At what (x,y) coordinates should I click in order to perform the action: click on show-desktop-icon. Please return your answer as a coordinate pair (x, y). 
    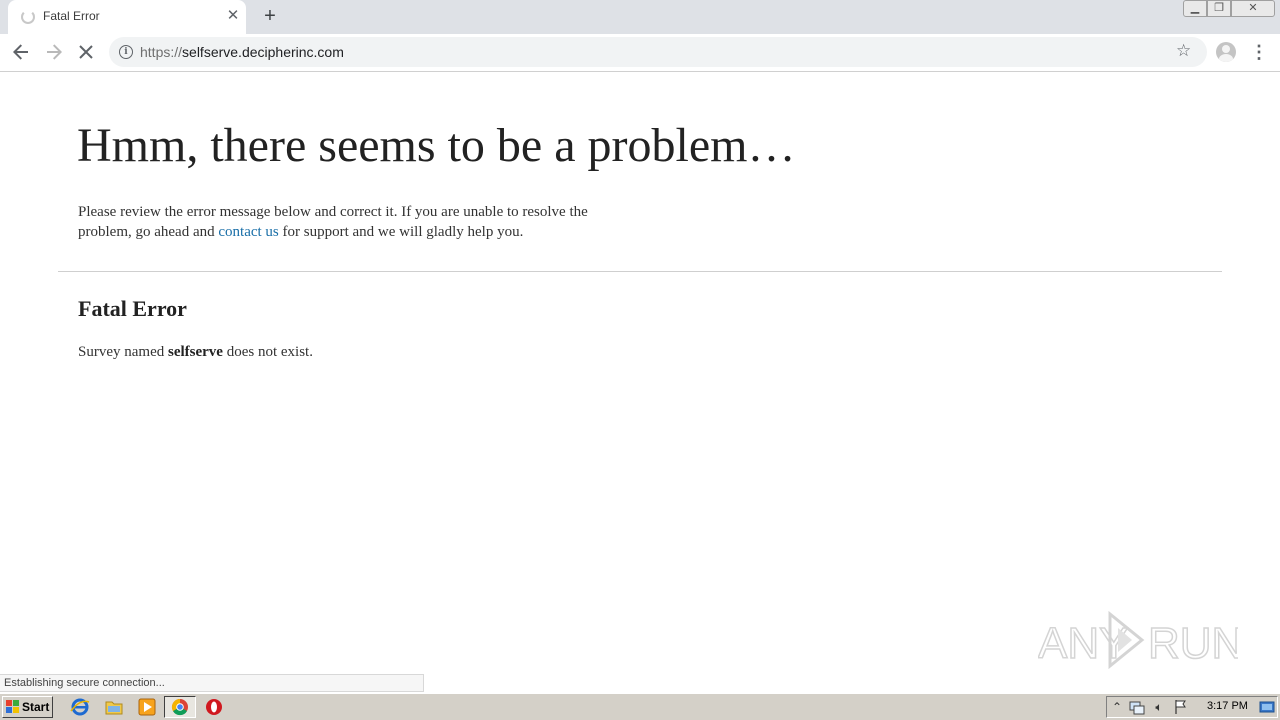
    Looking at the image, I should click on (1267, 707).